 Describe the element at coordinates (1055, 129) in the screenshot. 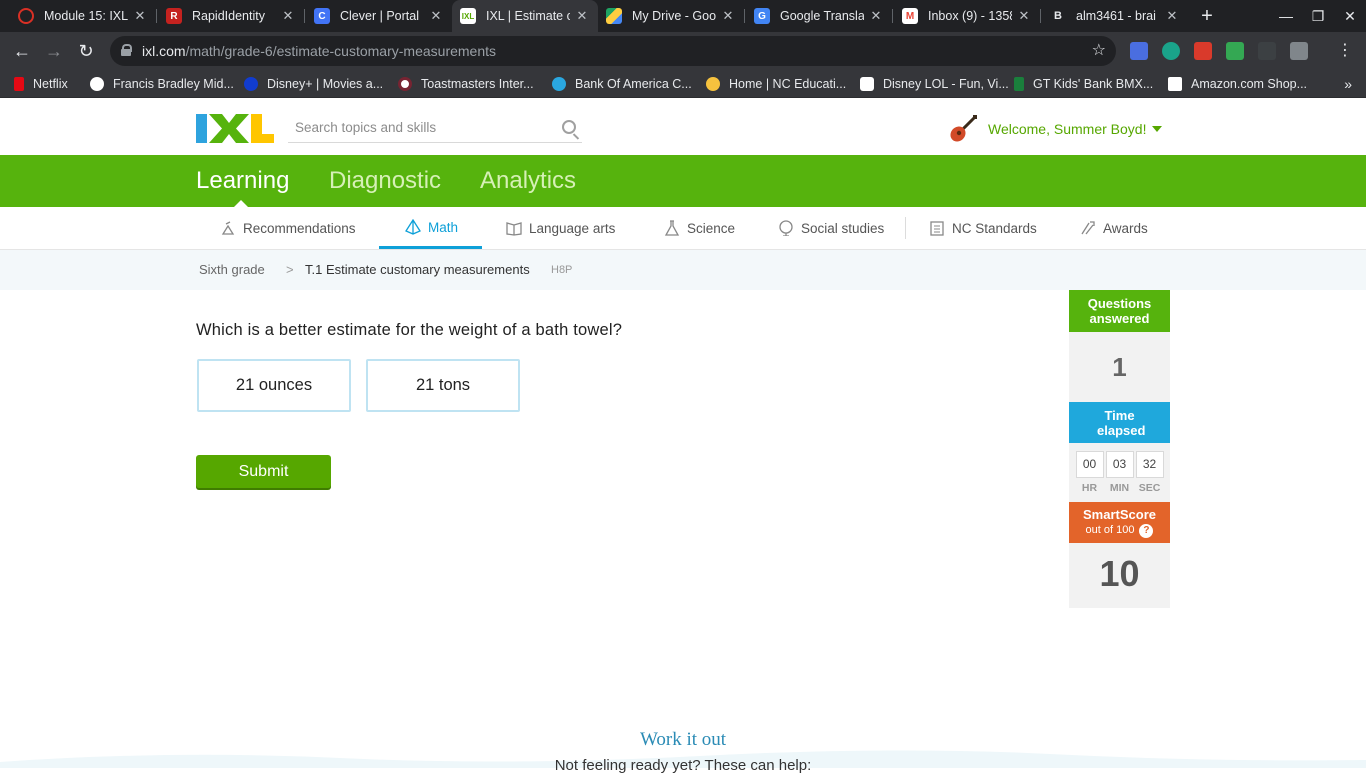

I see `user-menu: Welcome, Summer Boyd!` at that location.